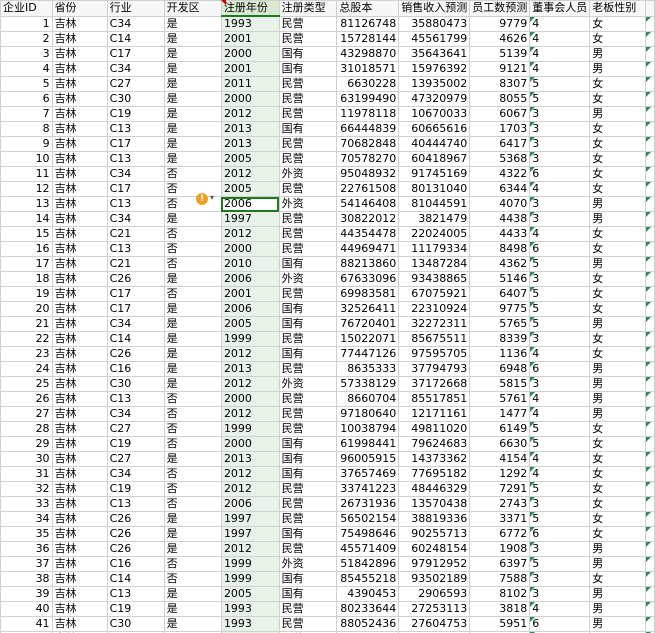 Image resolution: width=655 pixels, height=633 pixels. I want to click on cell: 23, so click(26, 354).